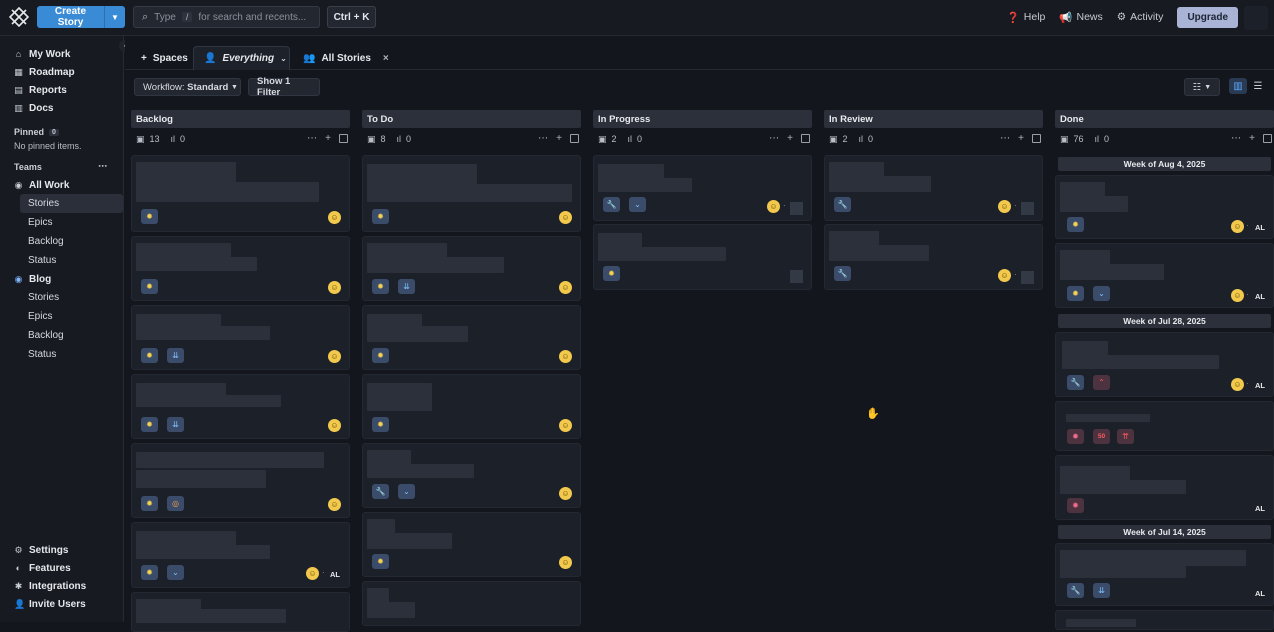 The width and height of the screenshot is (1274, 632). I want to click on story-card: 🔧 ⌃ ☺ · AL, so click(1164, 364).